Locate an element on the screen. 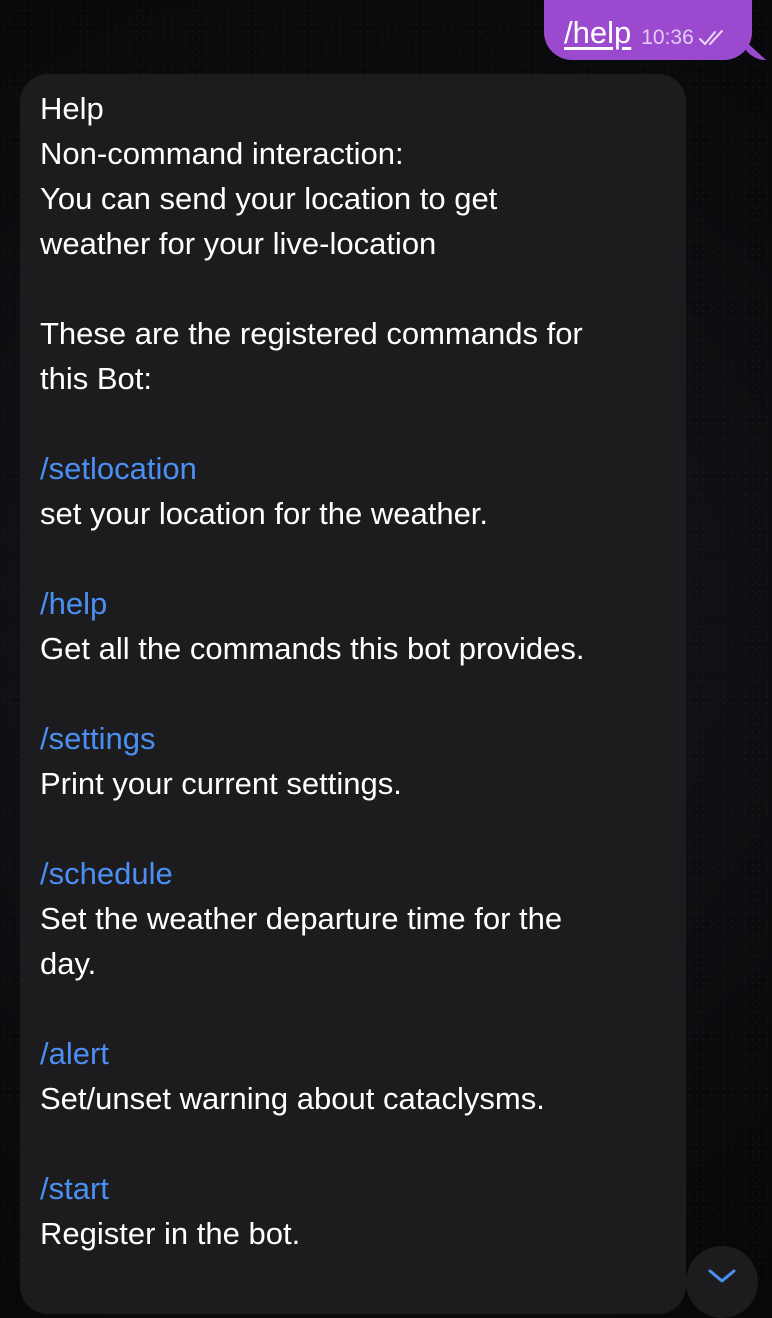 This screenshot has height=1318, width=772. command-link: /start is located at coordinates (353, 1188).